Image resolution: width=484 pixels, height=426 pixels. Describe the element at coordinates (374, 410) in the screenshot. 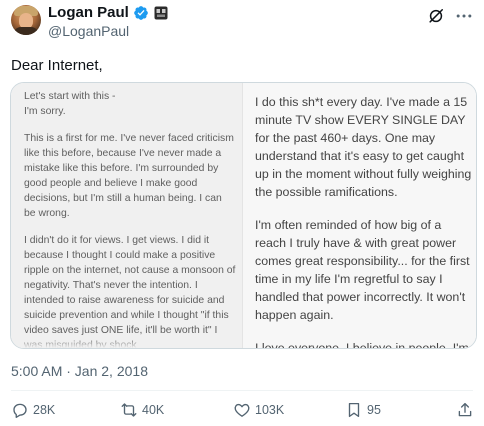

I see `bookmark-count: 95` at that location.